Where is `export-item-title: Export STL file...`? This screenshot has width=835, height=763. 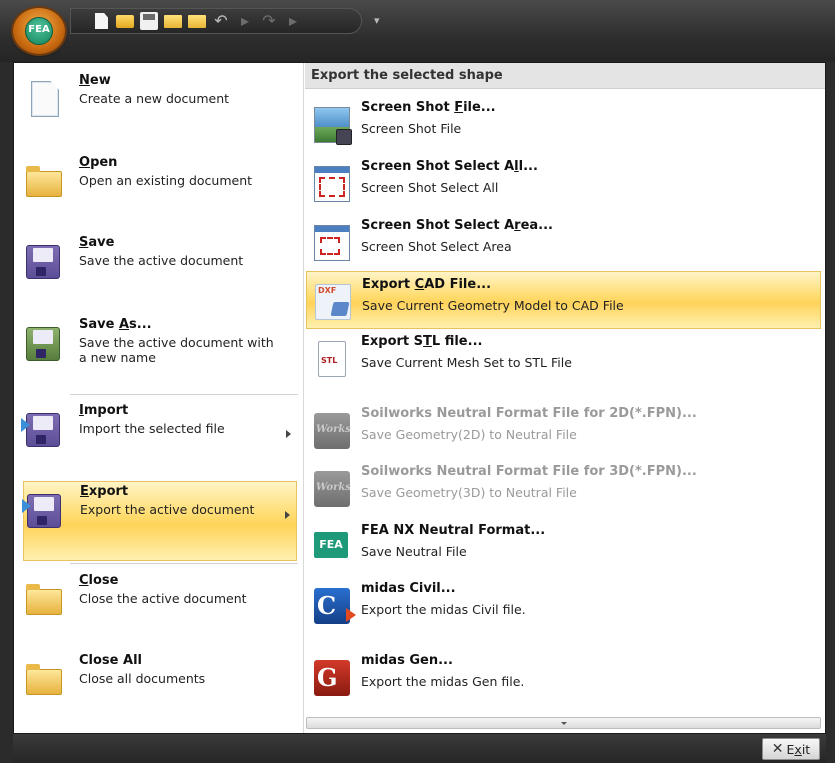
export-item-title: Export STL file... is located at coordinates (422, 341).